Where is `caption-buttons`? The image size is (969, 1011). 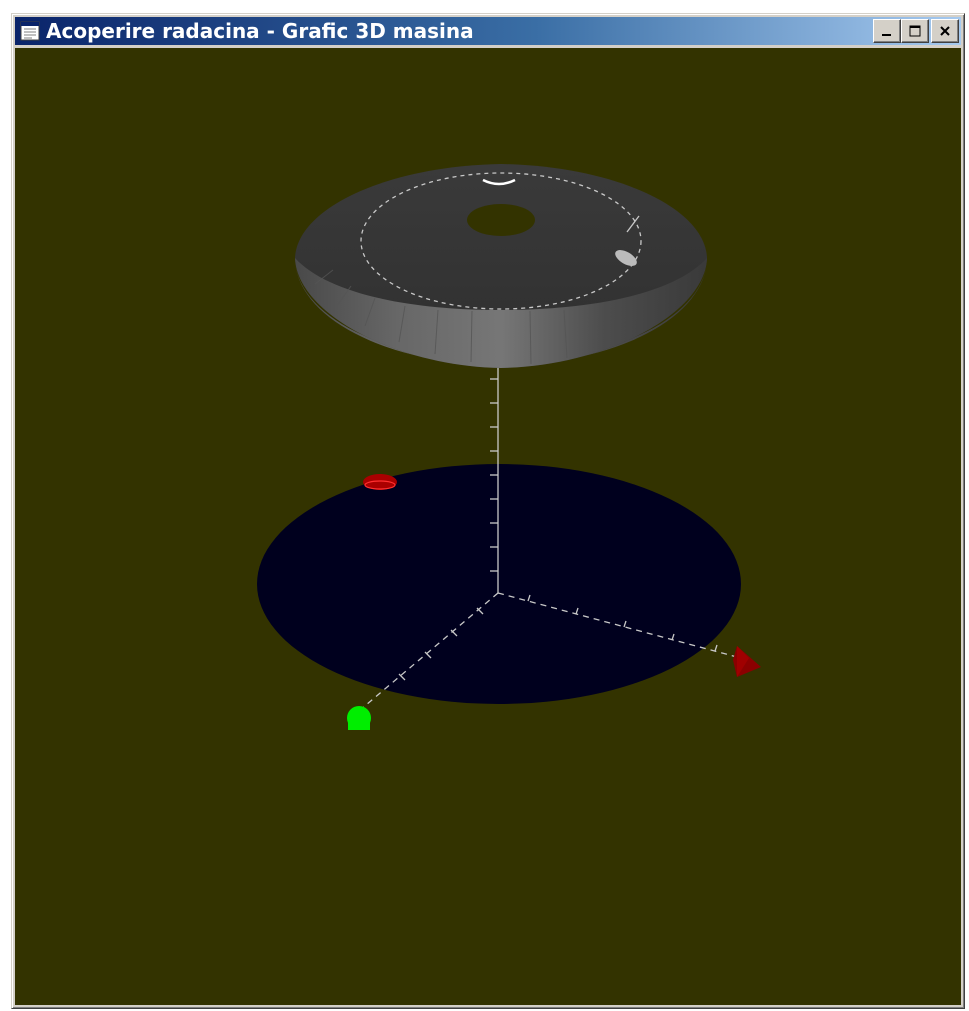 caption-buttons is located at coordinates (916, 31).